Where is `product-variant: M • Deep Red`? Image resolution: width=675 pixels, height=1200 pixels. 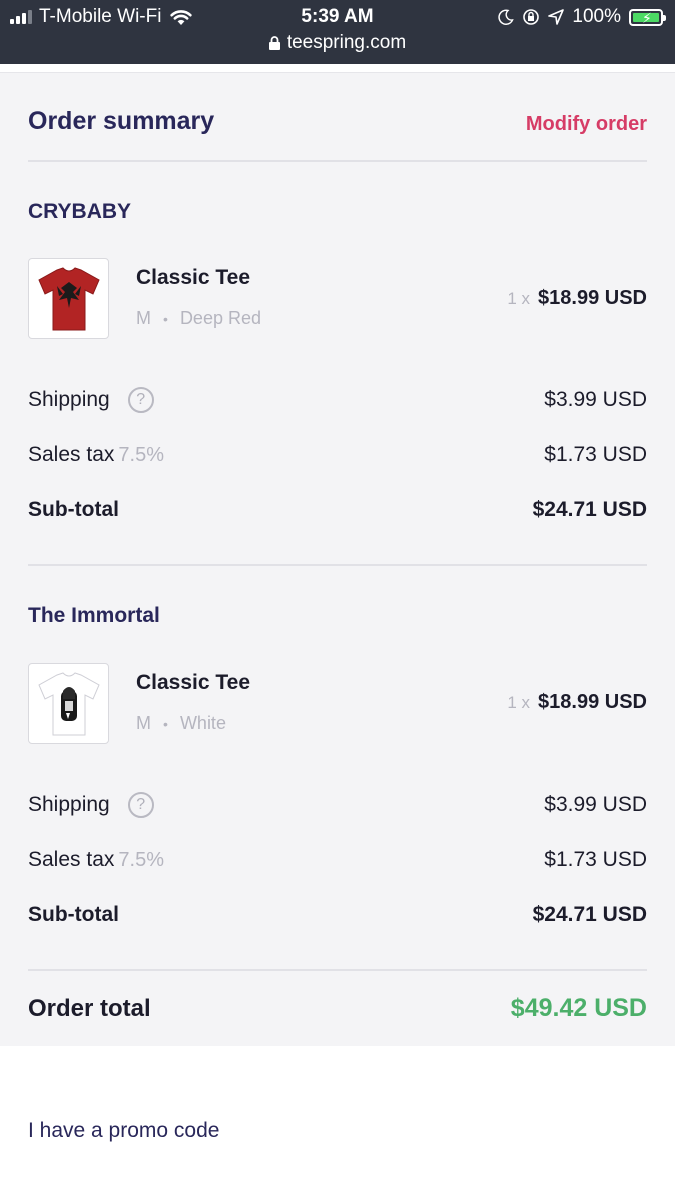 product-variant: M • Deep Red is located at coordinates (198, 318).